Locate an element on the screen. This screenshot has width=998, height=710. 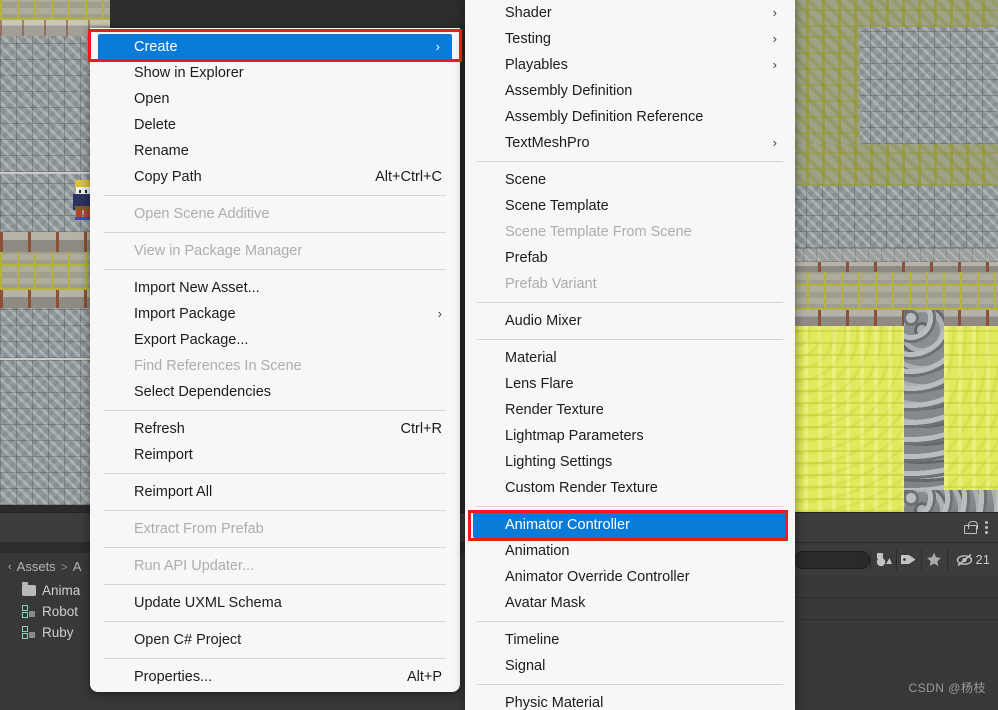
shapes-icon is located at coordinates (882, 559).